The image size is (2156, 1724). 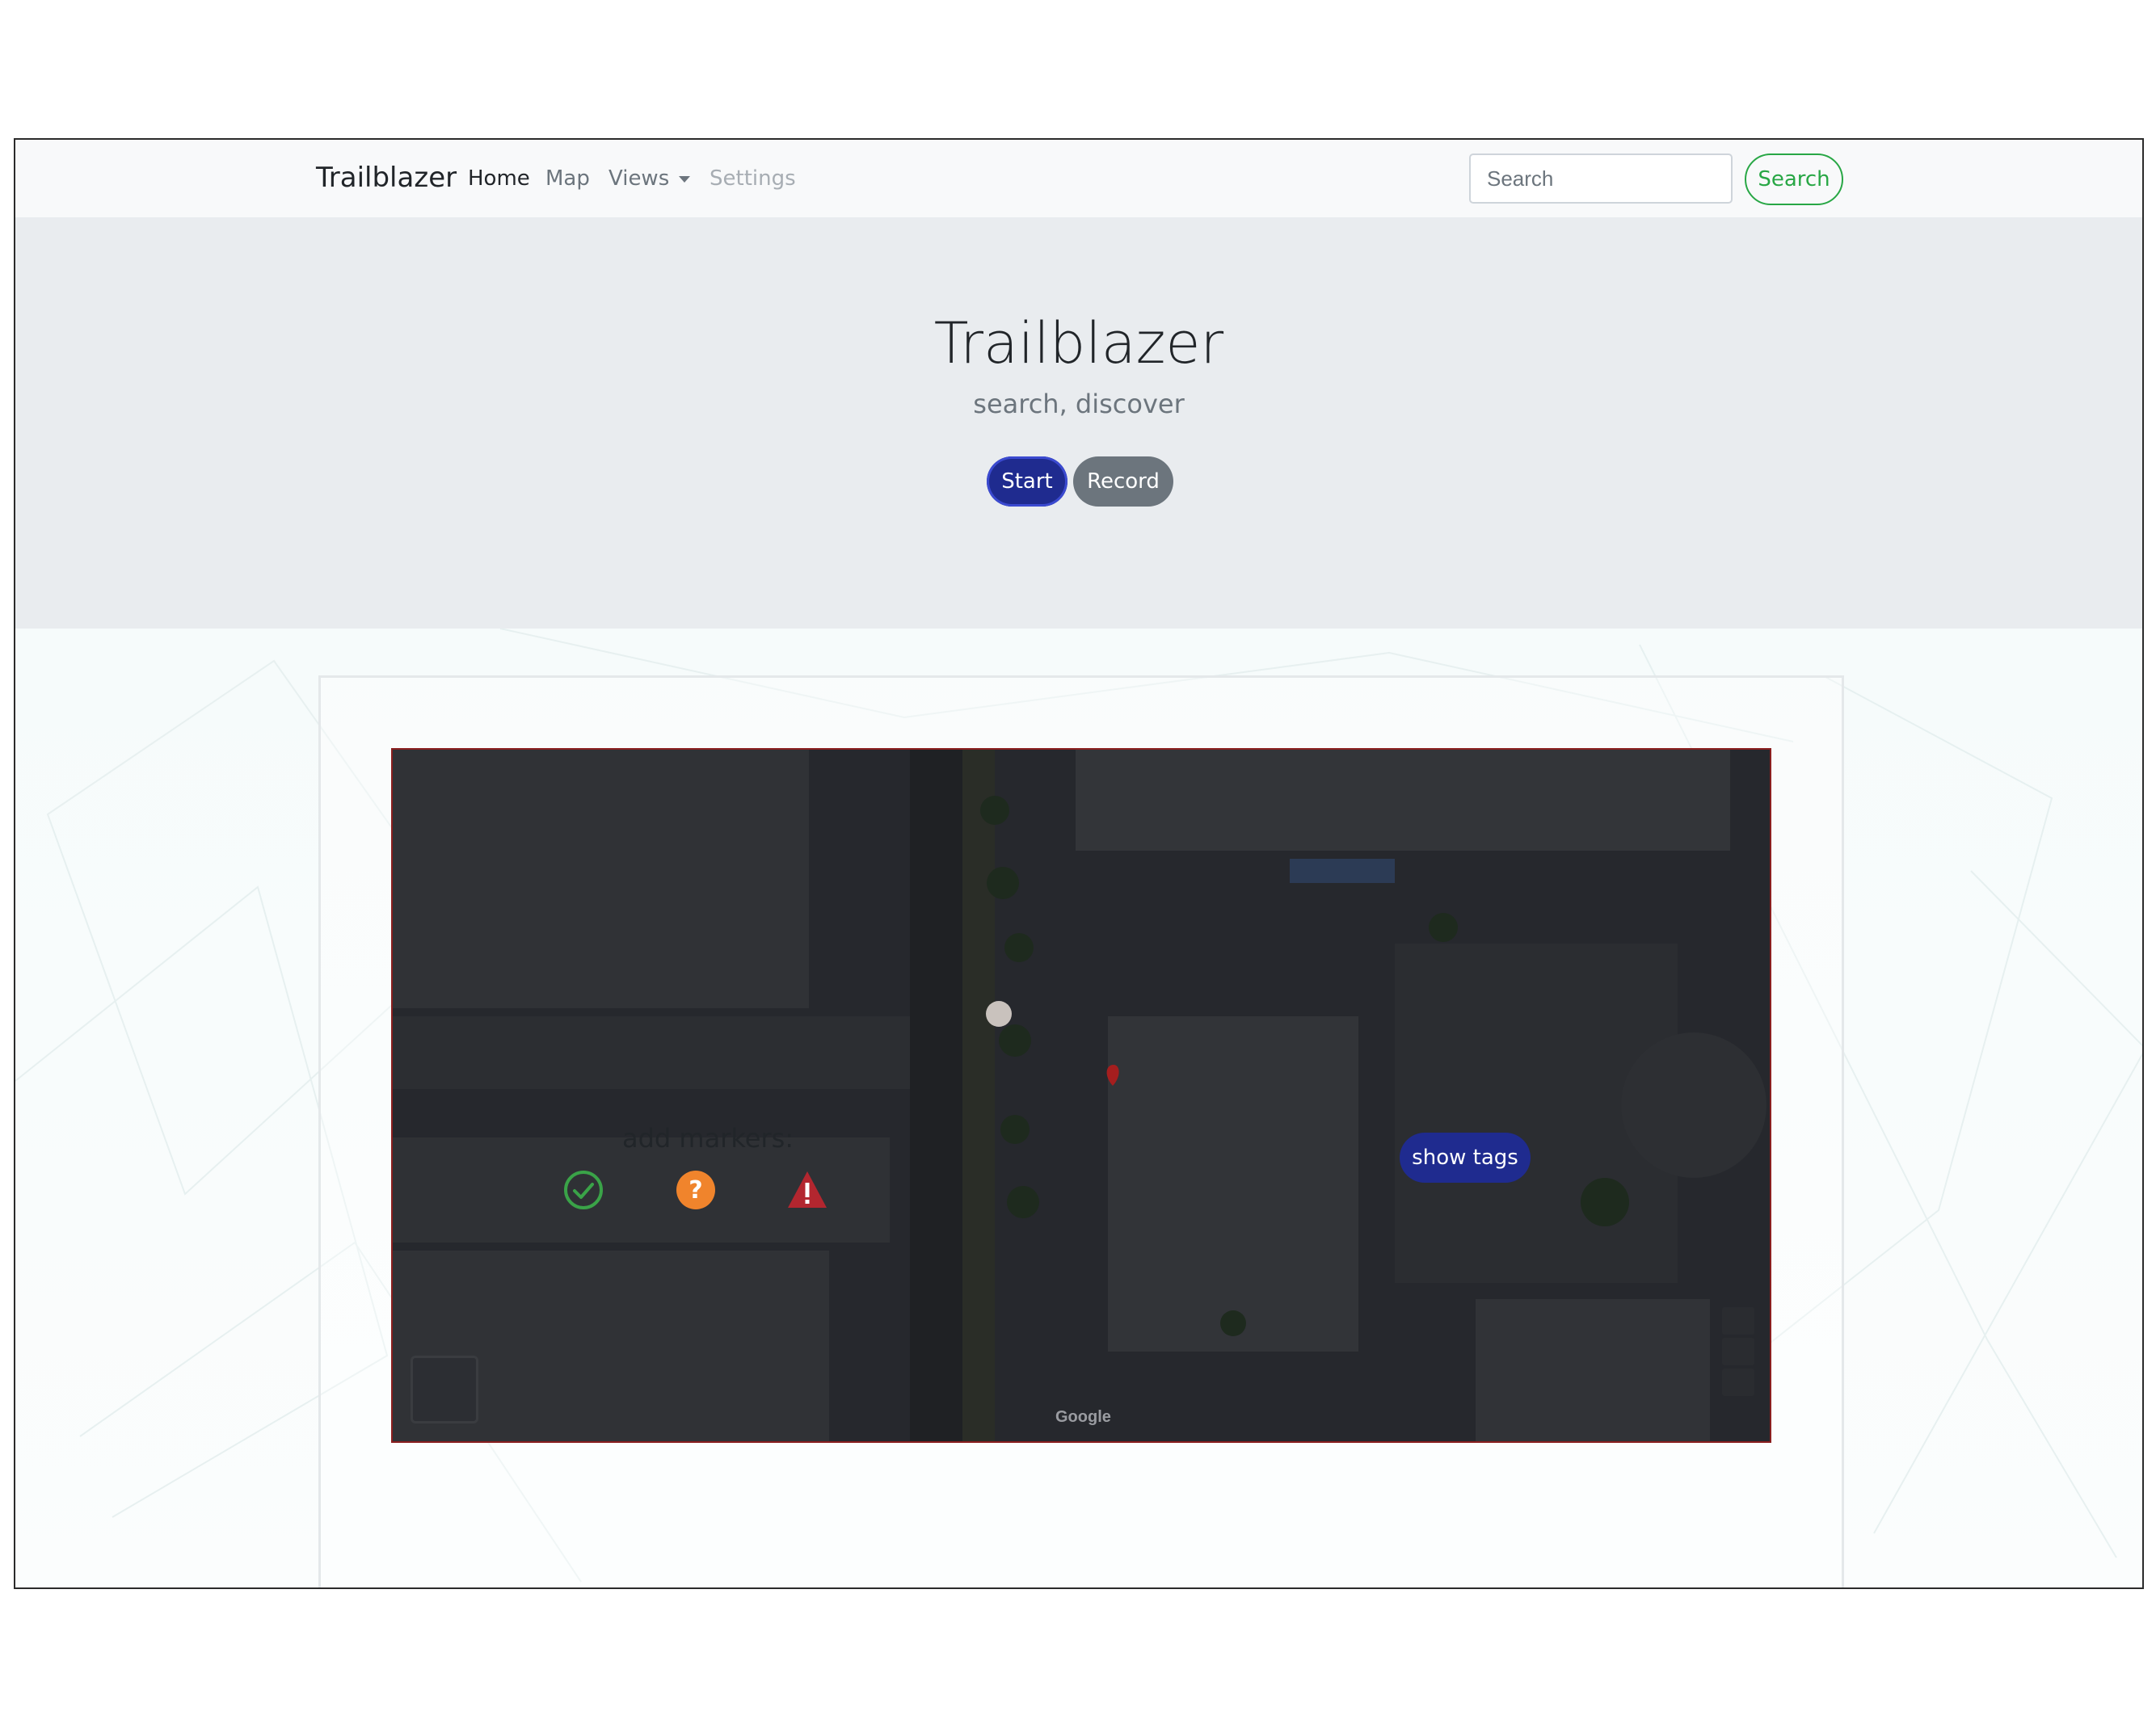 I want to click on page-title: Trailblazer, so click(x=1078, y=343).